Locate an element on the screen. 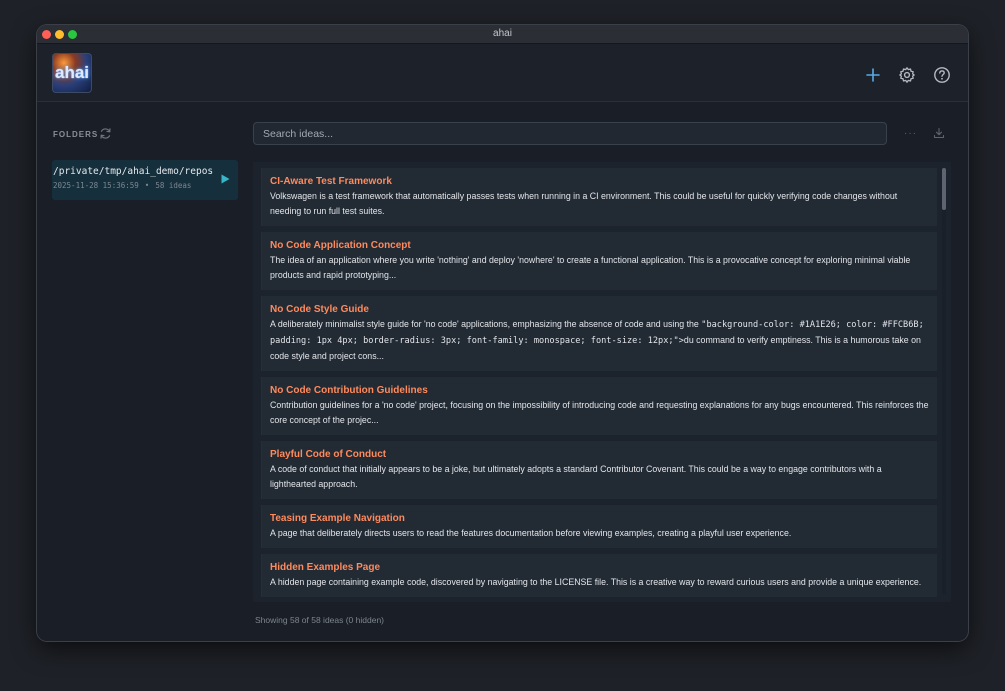 The height and width of the screenshot is (691, 1005). plus-icon is located at coordinates (873, 75).